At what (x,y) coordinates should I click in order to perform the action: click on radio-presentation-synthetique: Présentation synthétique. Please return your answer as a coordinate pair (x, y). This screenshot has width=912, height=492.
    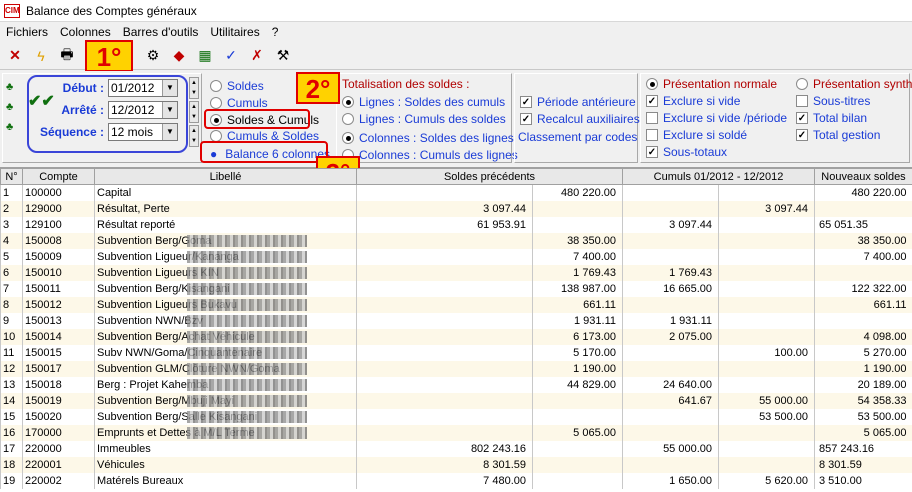
    Looking at the image, I should click on (854, 84).